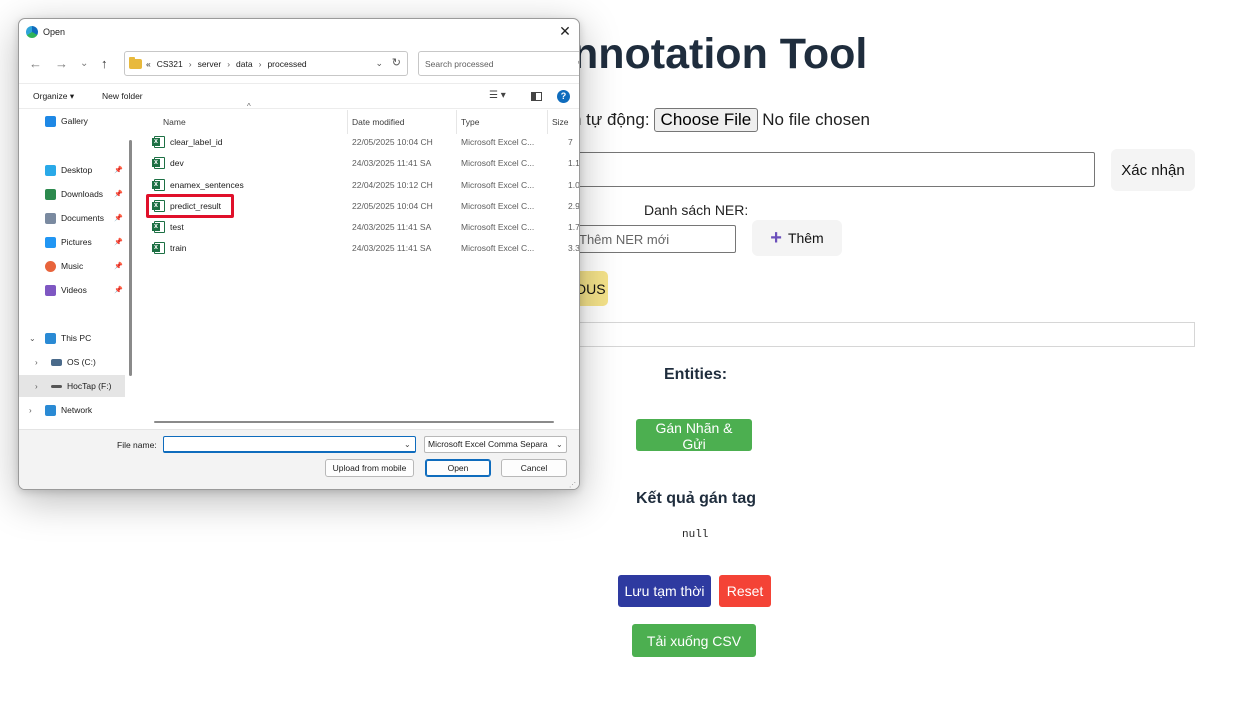 The image size is (1242, 717). I want to click on upload-from-mobile-button: Upload from mobile, so click(369, 468).